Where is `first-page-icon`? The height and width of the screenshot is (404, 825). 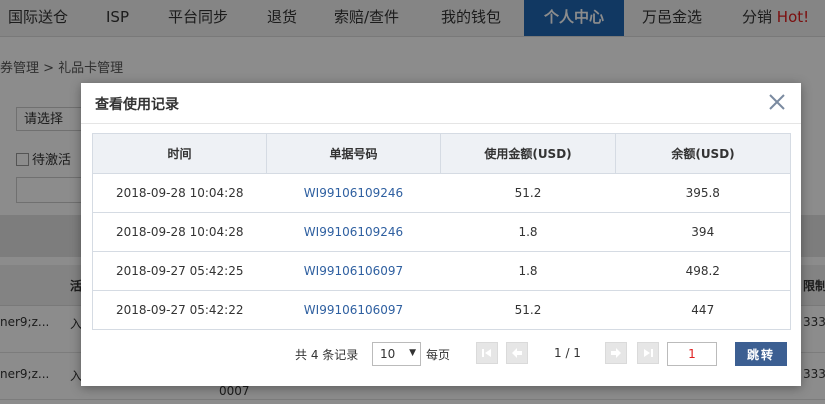 first-page-icon is located at coordinates (486, 353).